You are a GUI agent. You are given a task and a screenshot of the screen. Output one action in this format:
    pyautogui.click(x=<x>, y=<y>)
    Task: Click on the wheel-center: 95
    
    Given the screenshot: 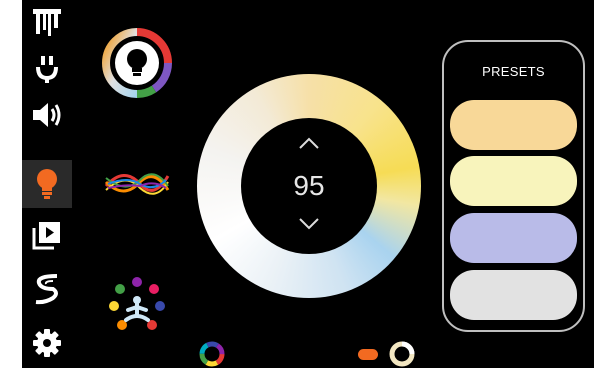 What is the action you would take?
    pyautogui.click(x=309, y=186)
    